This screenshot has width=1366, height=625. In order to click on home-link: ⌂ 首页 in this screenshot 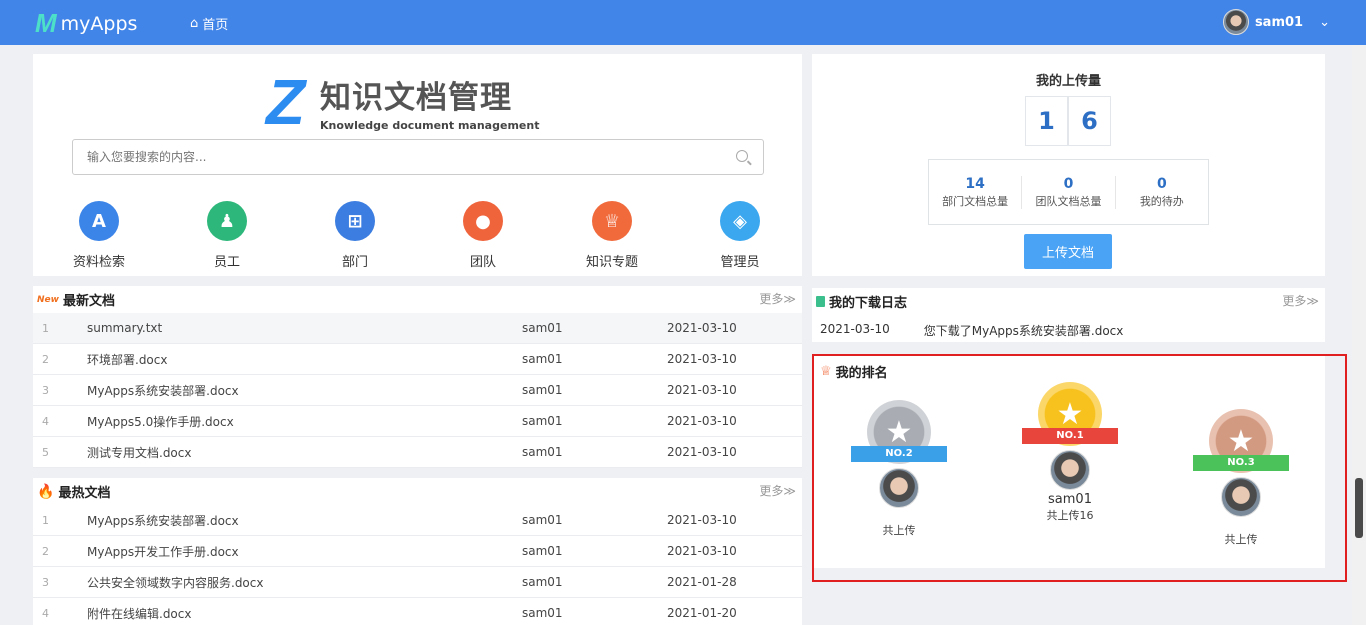, I will do `click(209, 23)`.